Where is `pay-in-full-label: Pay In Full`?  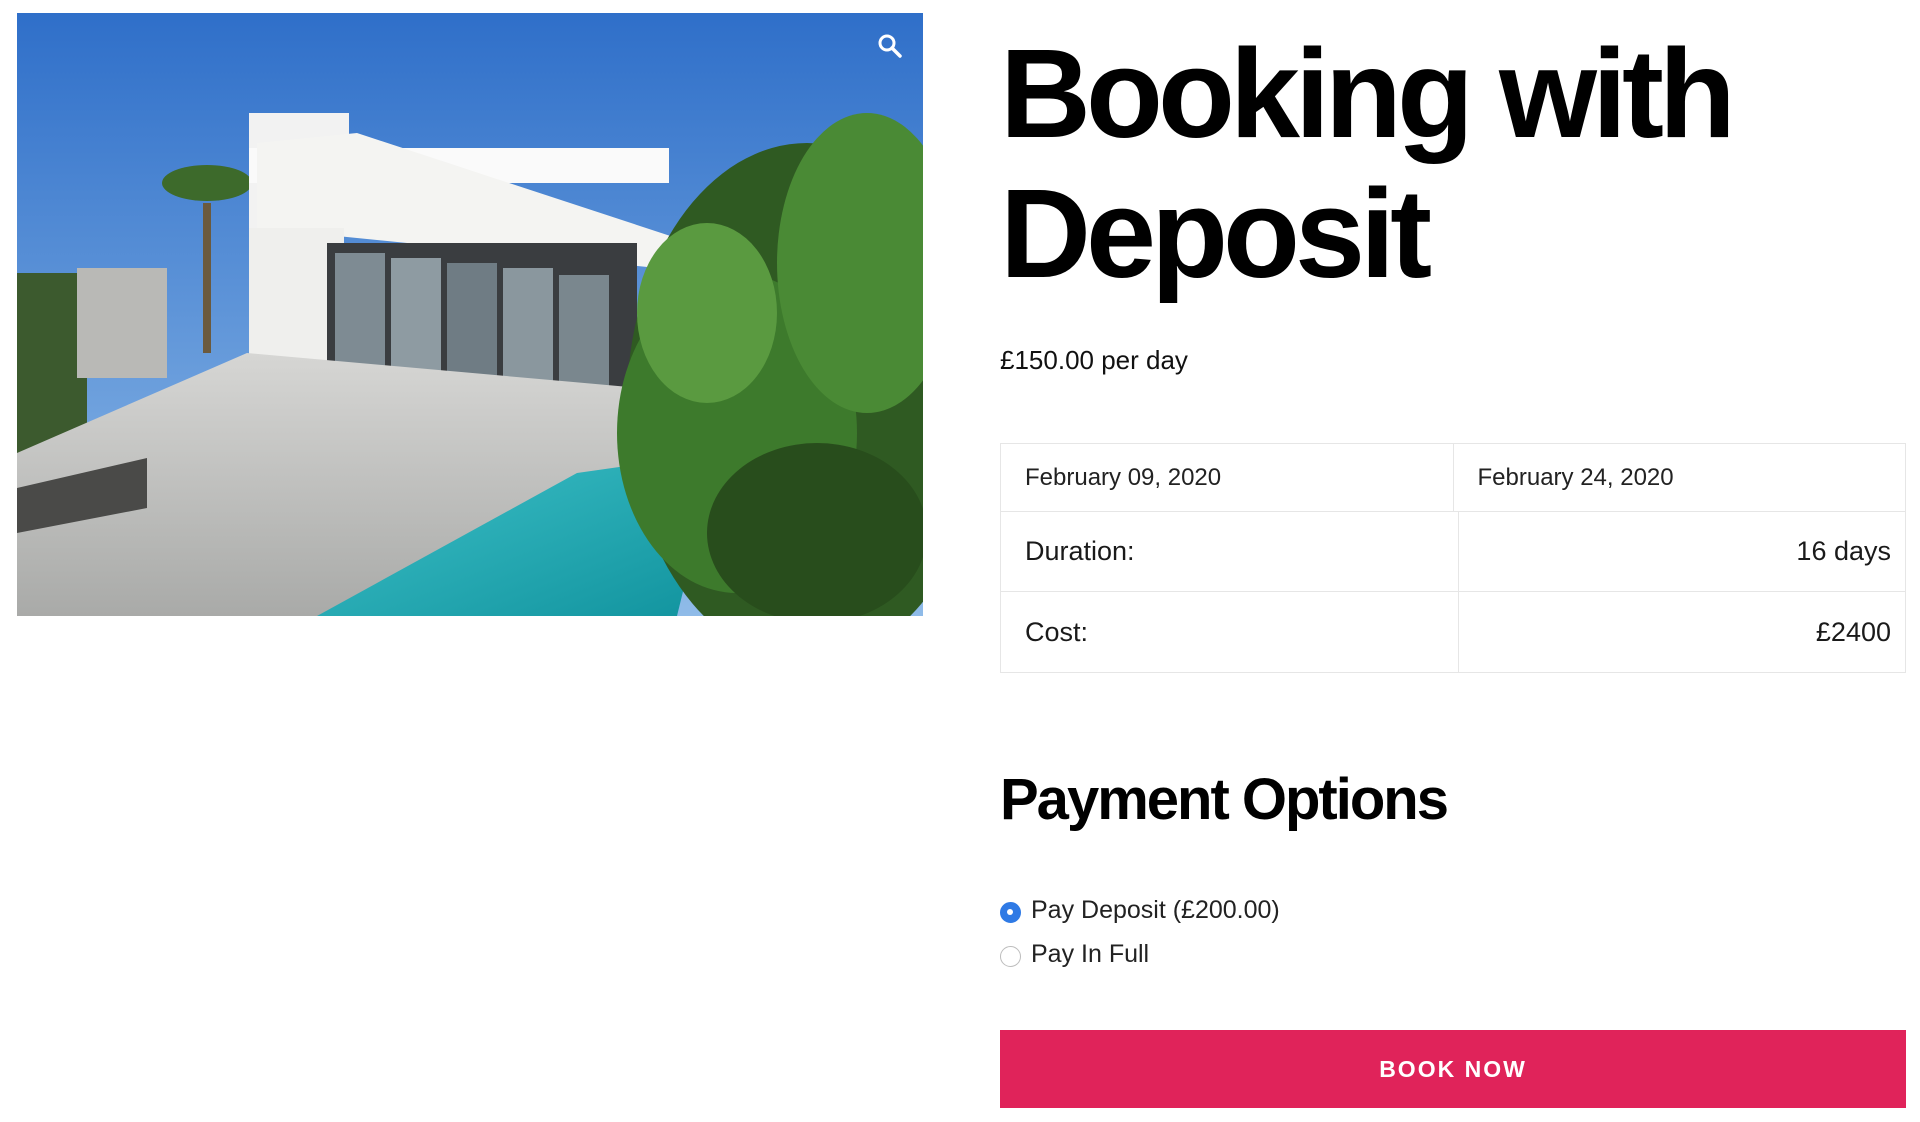 pay-in-full-label: Pay In Full is located at coordinates (1090, 953).